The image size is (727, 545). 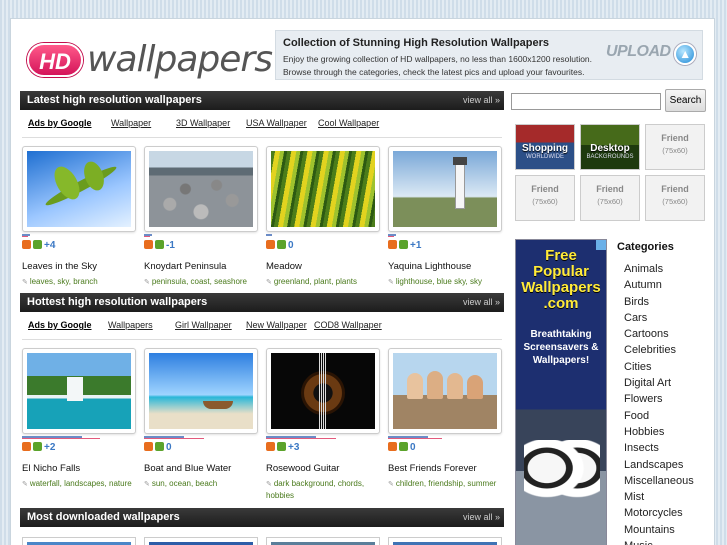 What do you see at coordinates (276, 325) in the screenshot?
I see `ad-link: New Wallpaper` at bounding box center [276, 325].